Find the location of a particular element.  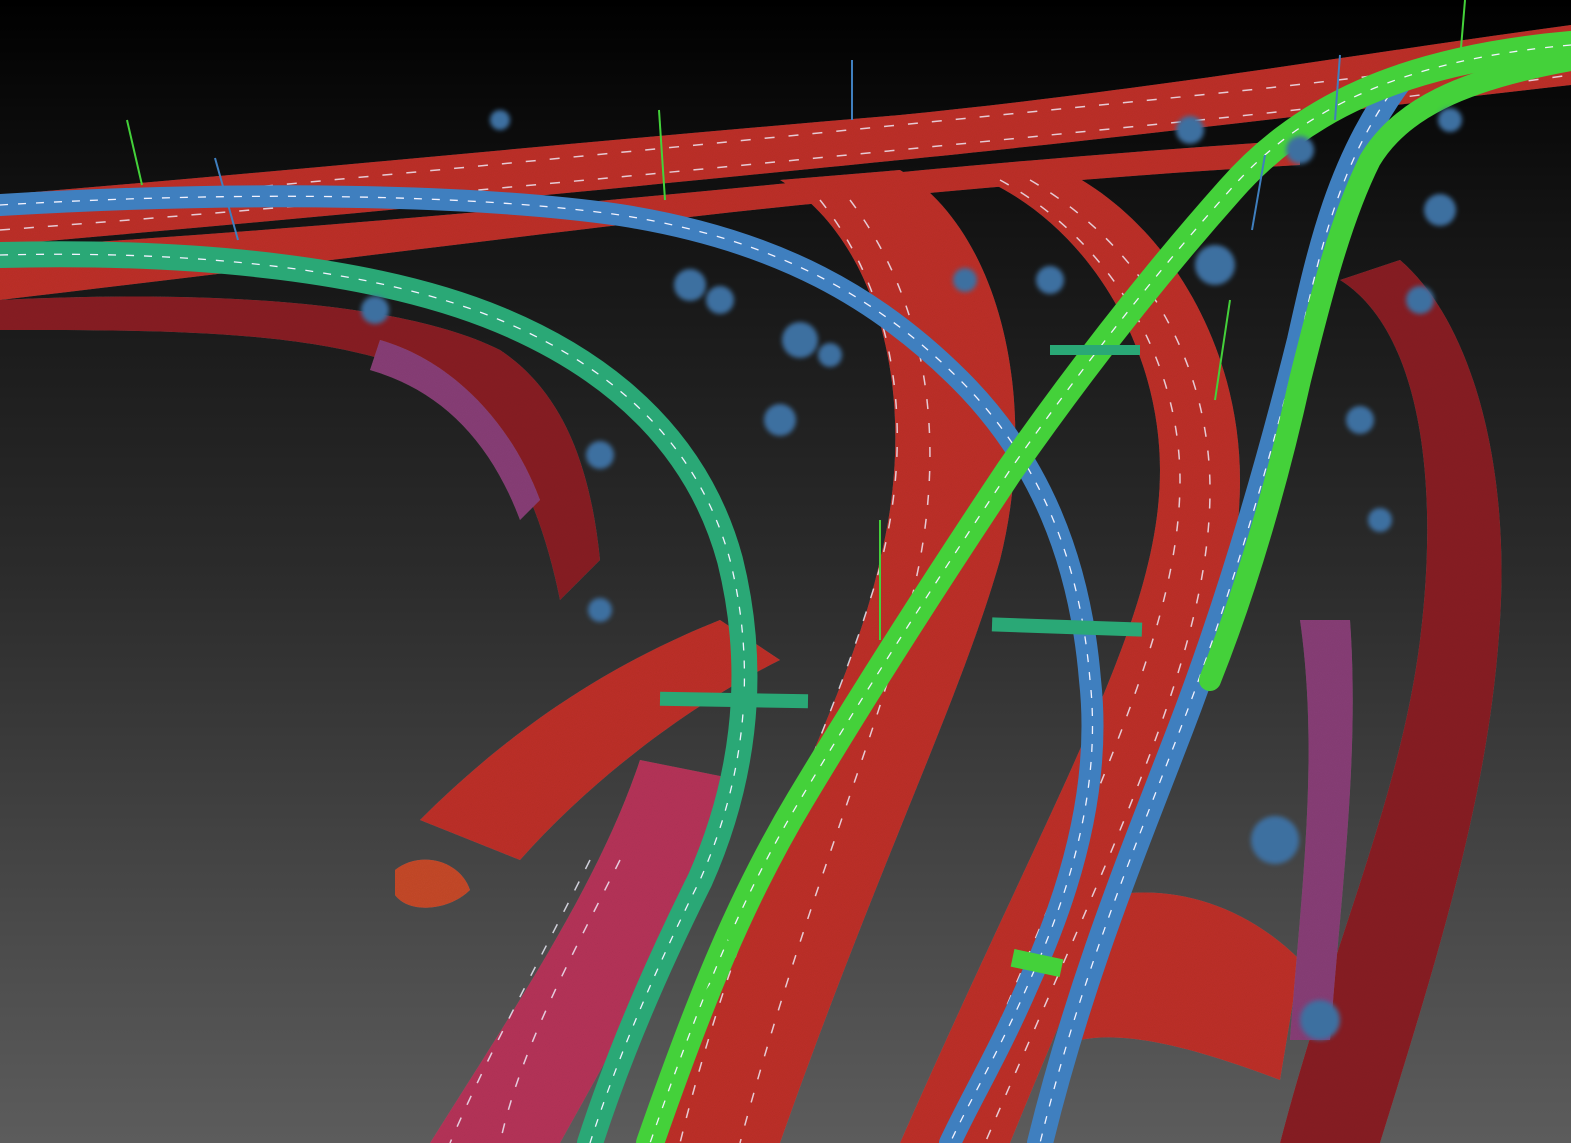

gantry-upper is located at coordinates (1095, 350).